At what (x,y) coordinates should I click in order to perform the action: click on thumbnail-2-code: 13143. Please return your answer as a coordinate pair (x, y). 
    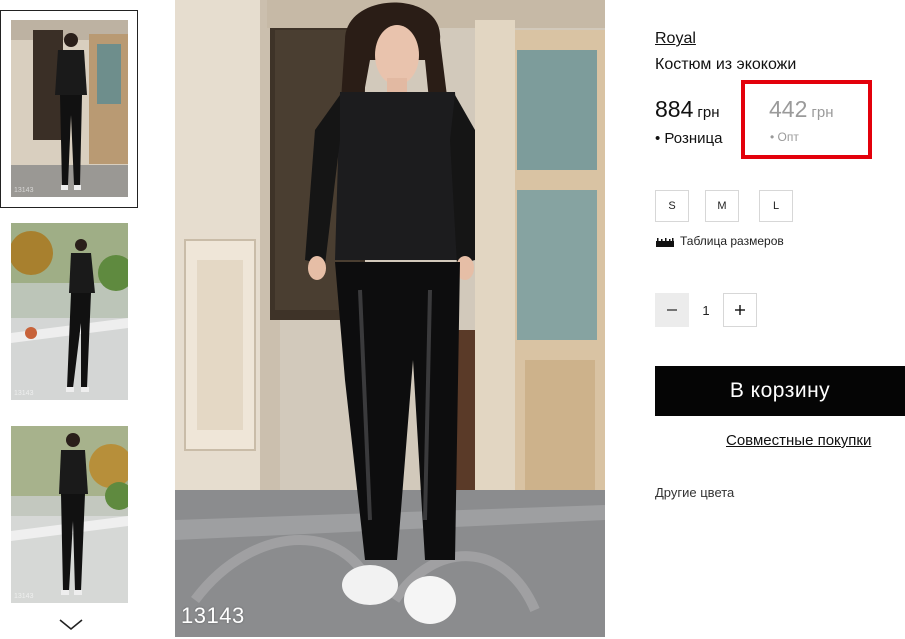
    Looking at the image, I should click on (24, 393).